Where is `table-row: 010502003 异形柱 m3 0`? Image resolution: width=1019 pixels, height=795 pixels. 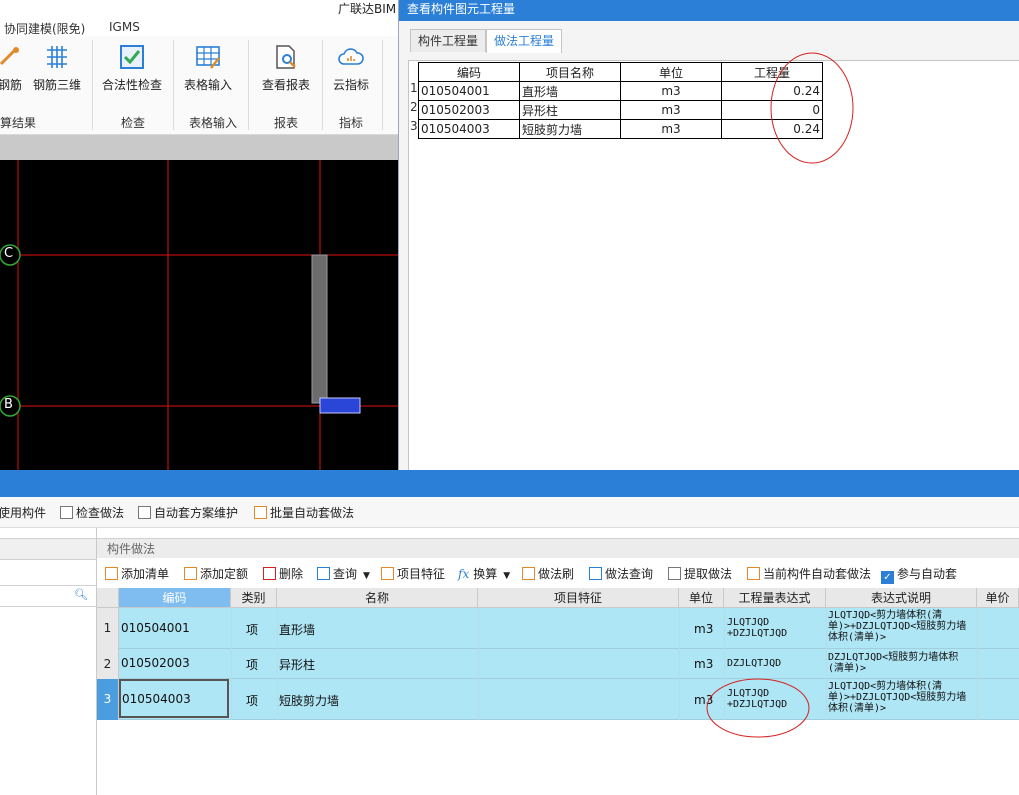 table-row: 010502003 异形柱 m3 0 is located at coordinates (620, 110).